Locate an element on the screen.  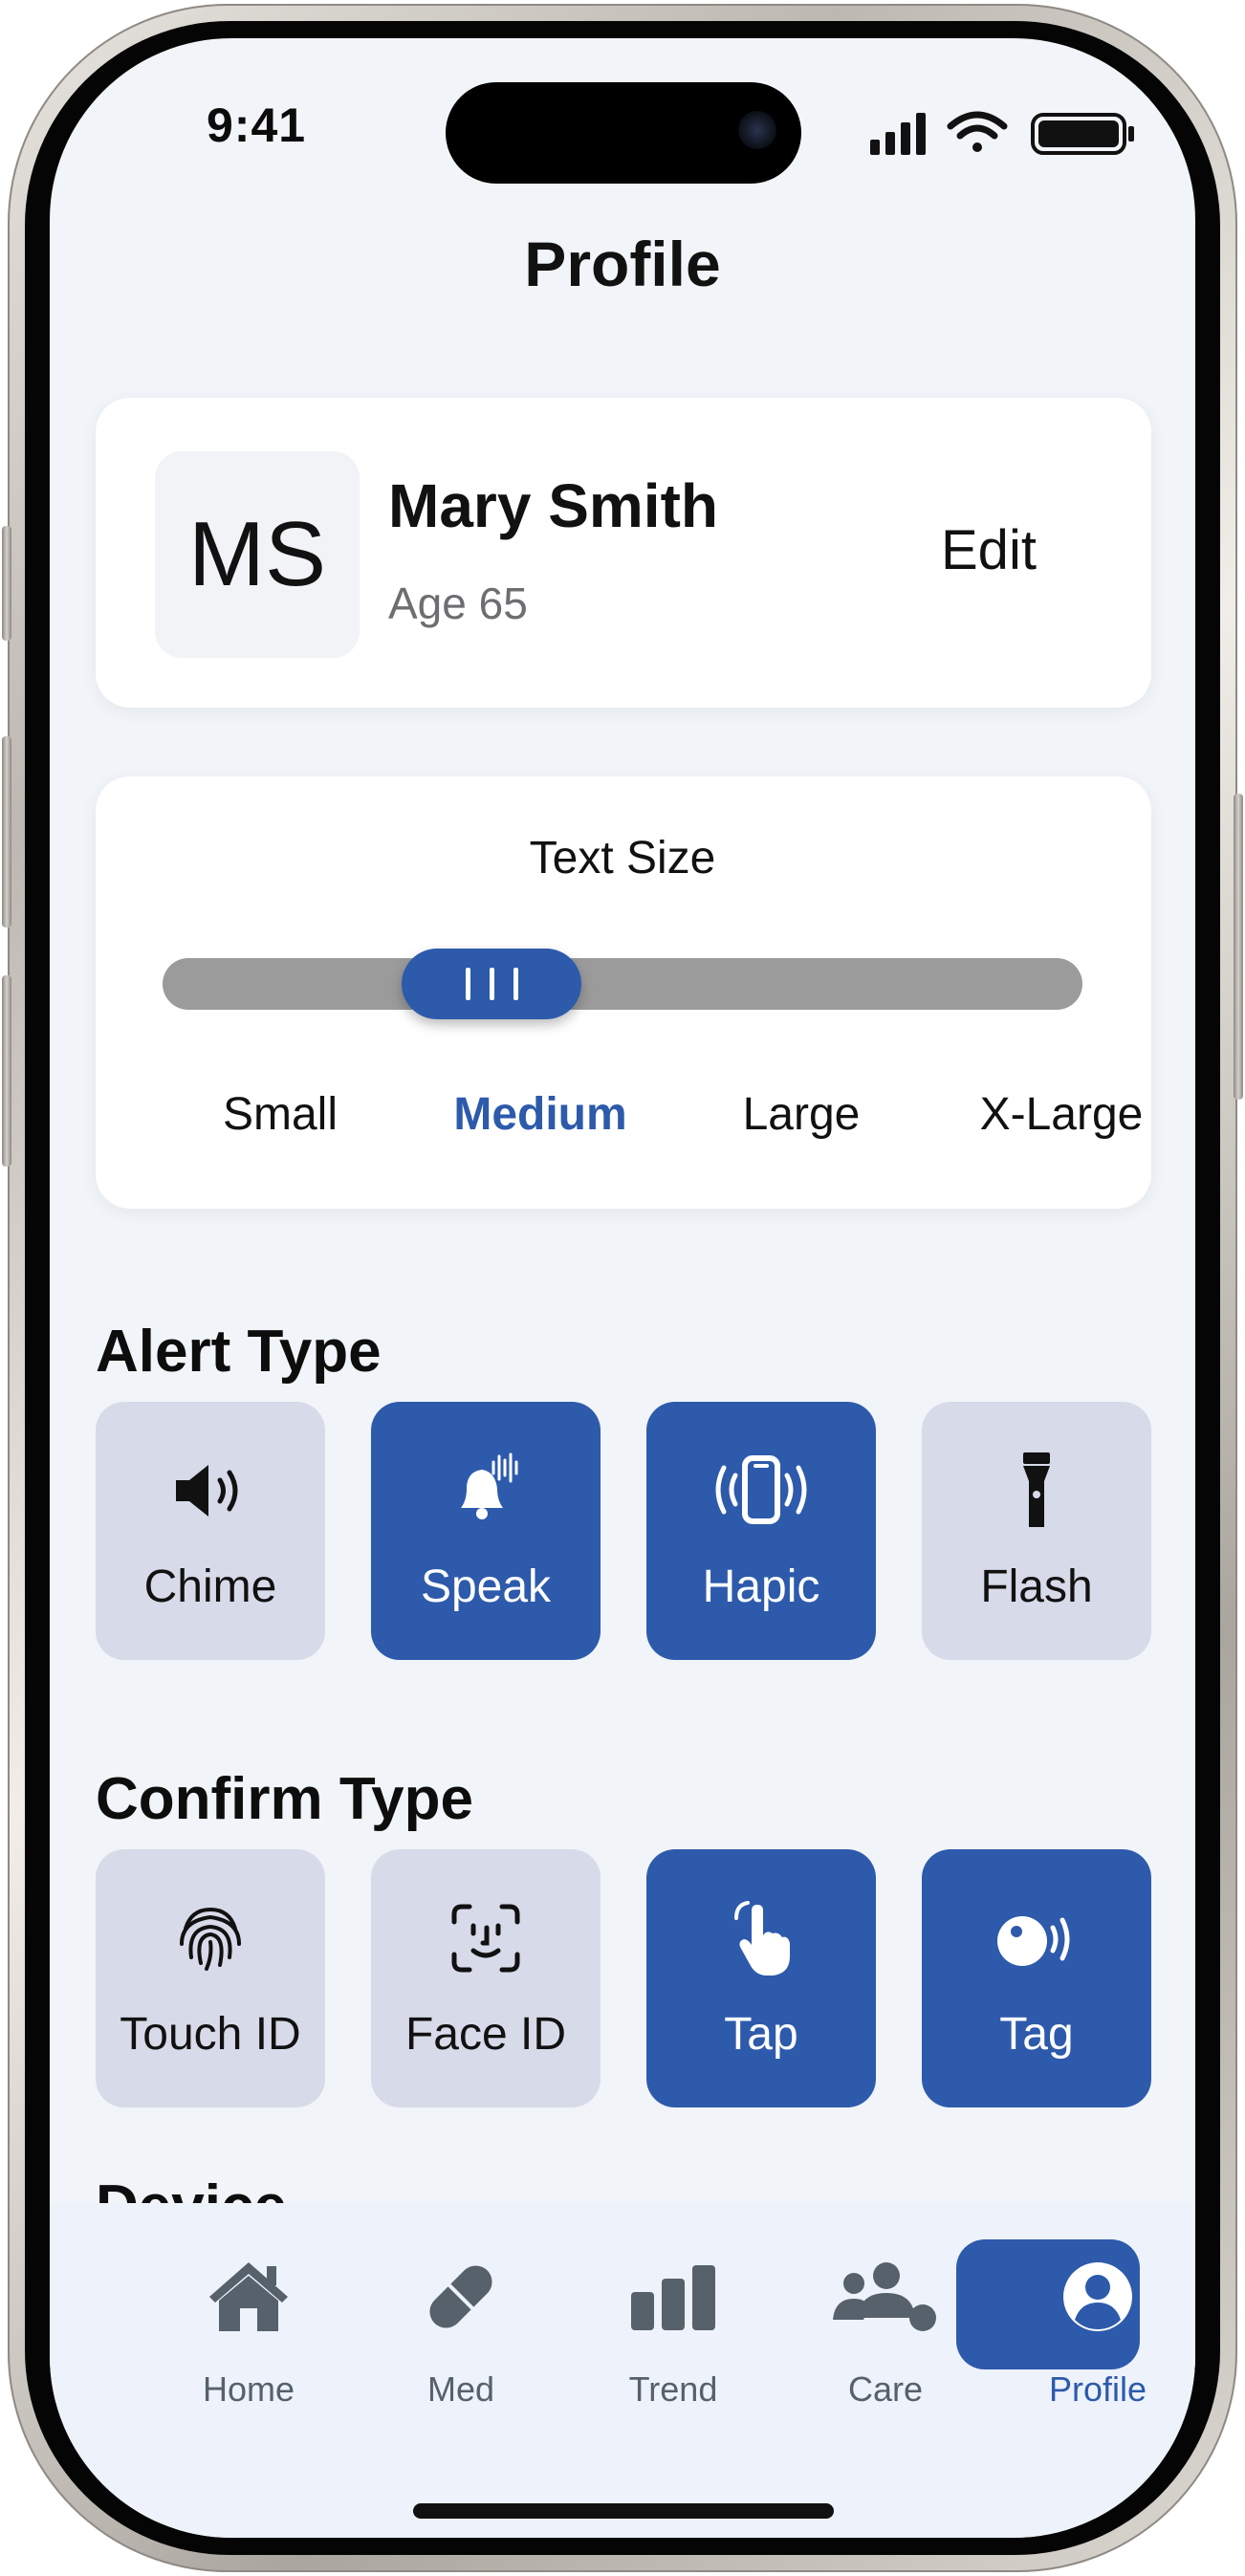
power-button is located at coordinates (1239, 947).